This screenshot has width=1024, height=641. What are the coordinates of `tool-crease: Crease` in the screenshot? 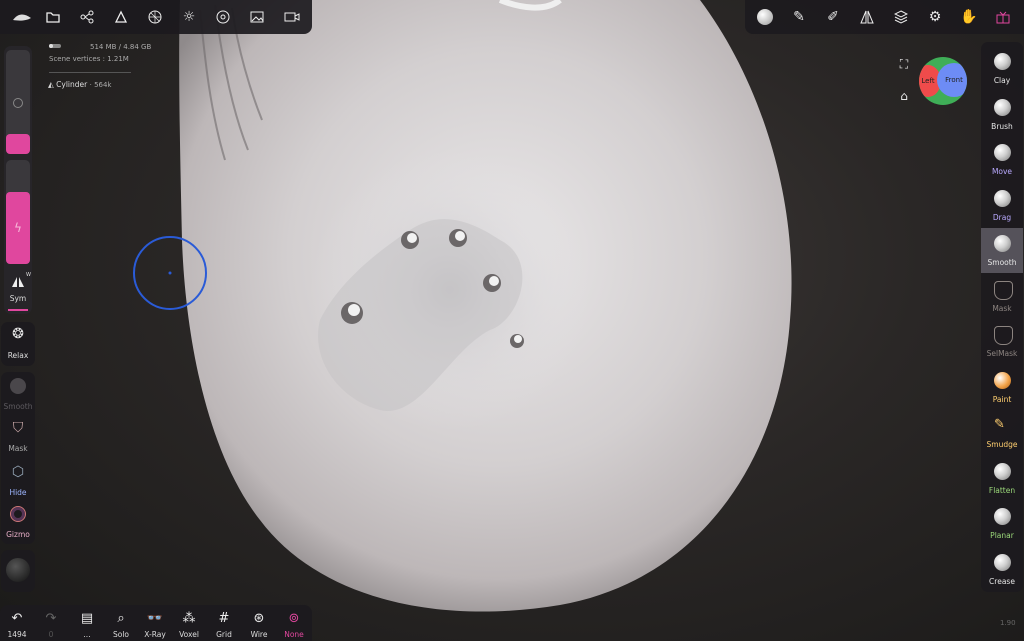 It's located at (1002, 569).